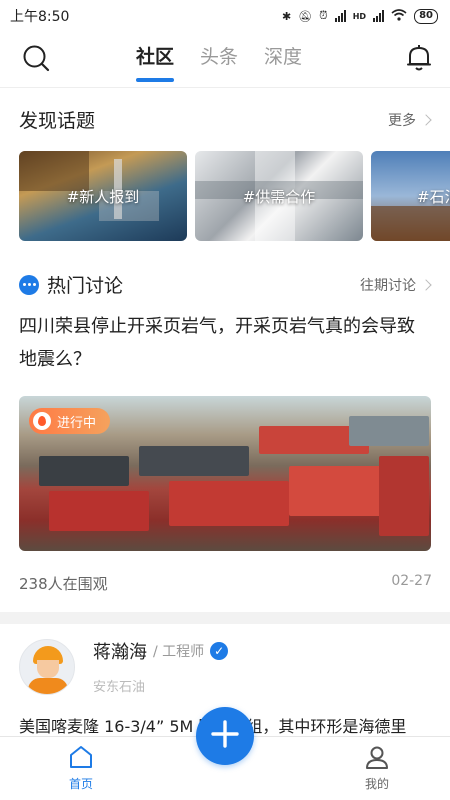 The width and height of the screenshot is (450, 800). What do you see at coordinates (411, 581) in the screenshot?
I see `discussion-date: 02-27` at bounding box center [411, 581].